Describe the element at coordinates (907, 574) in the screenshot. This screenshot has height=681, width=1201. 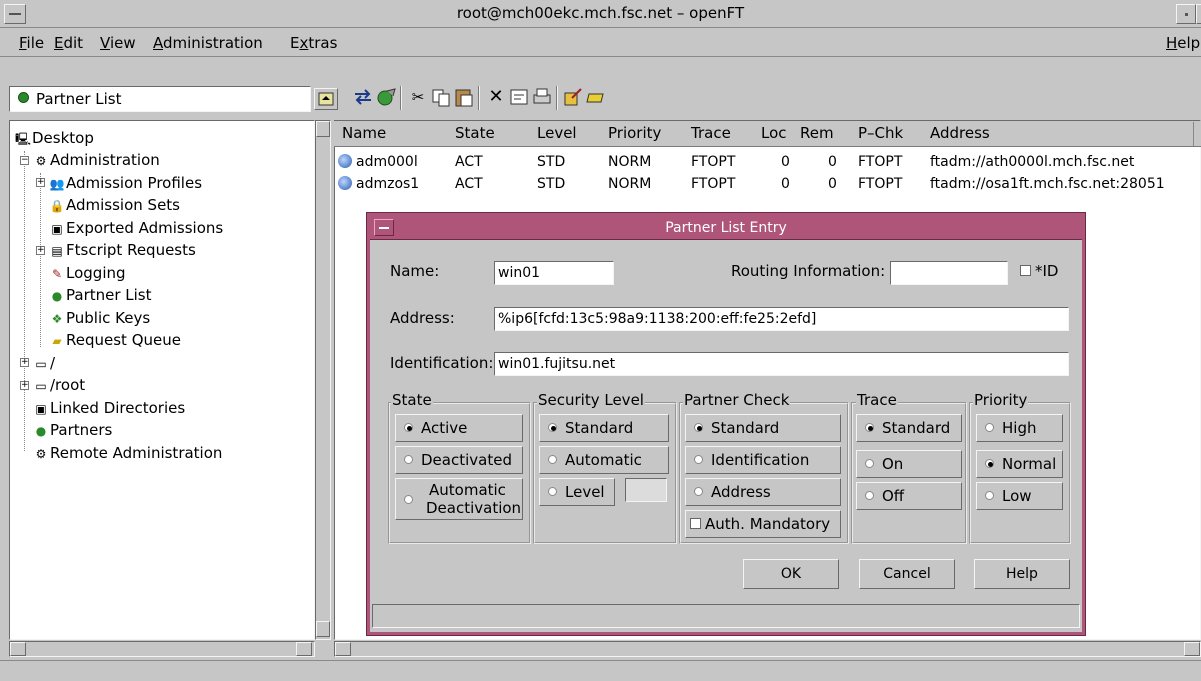
I see `cancel-button: Cancel` at that location.